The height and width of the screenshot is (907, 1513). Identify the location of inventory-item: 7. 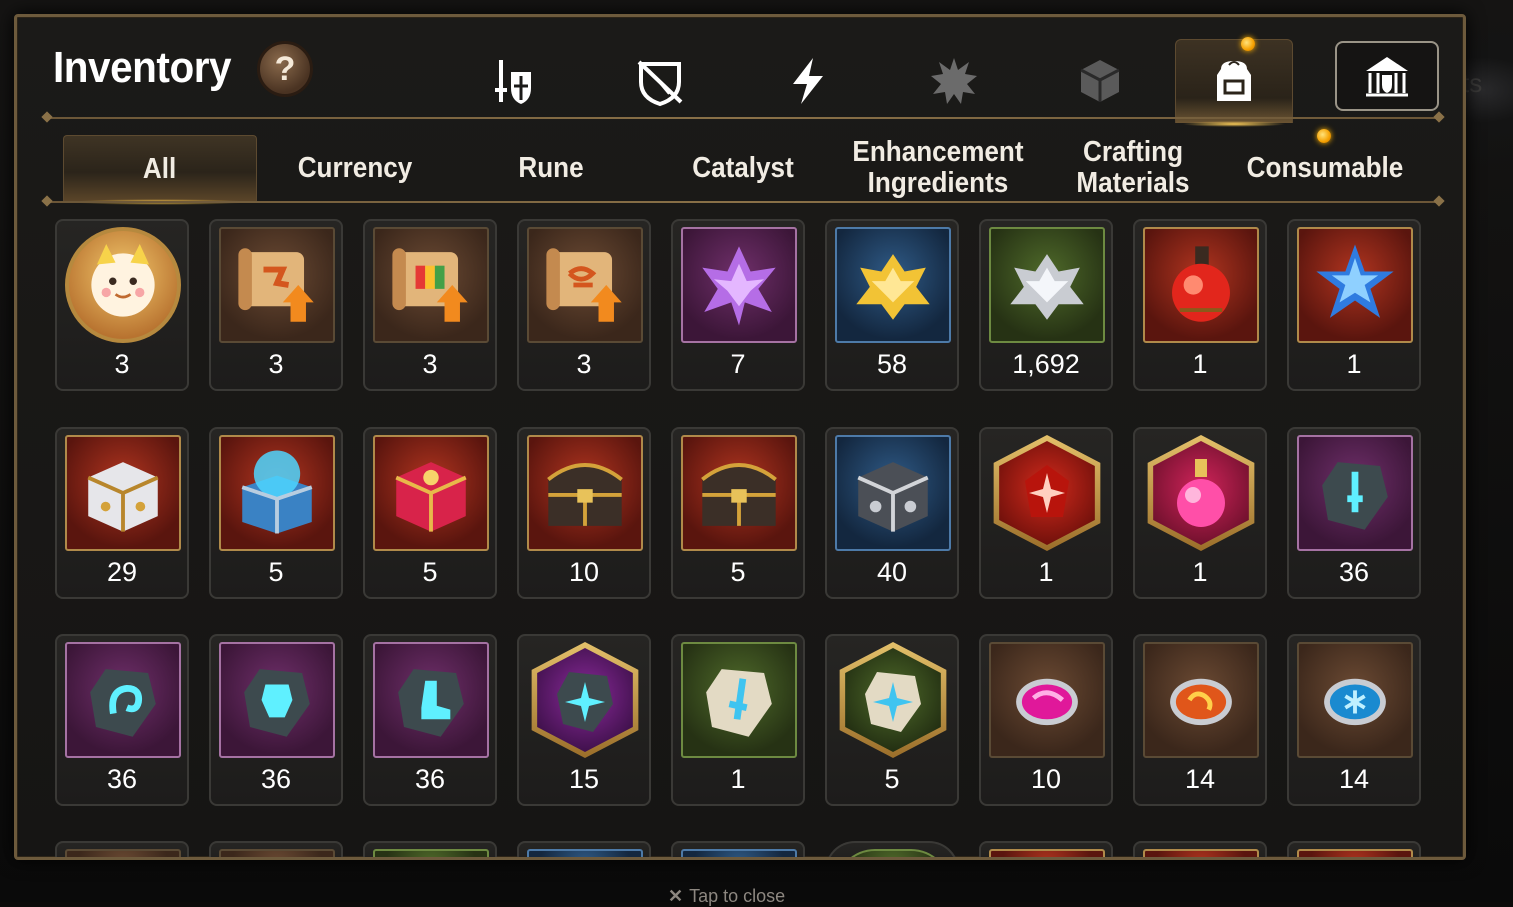
(738, 305).